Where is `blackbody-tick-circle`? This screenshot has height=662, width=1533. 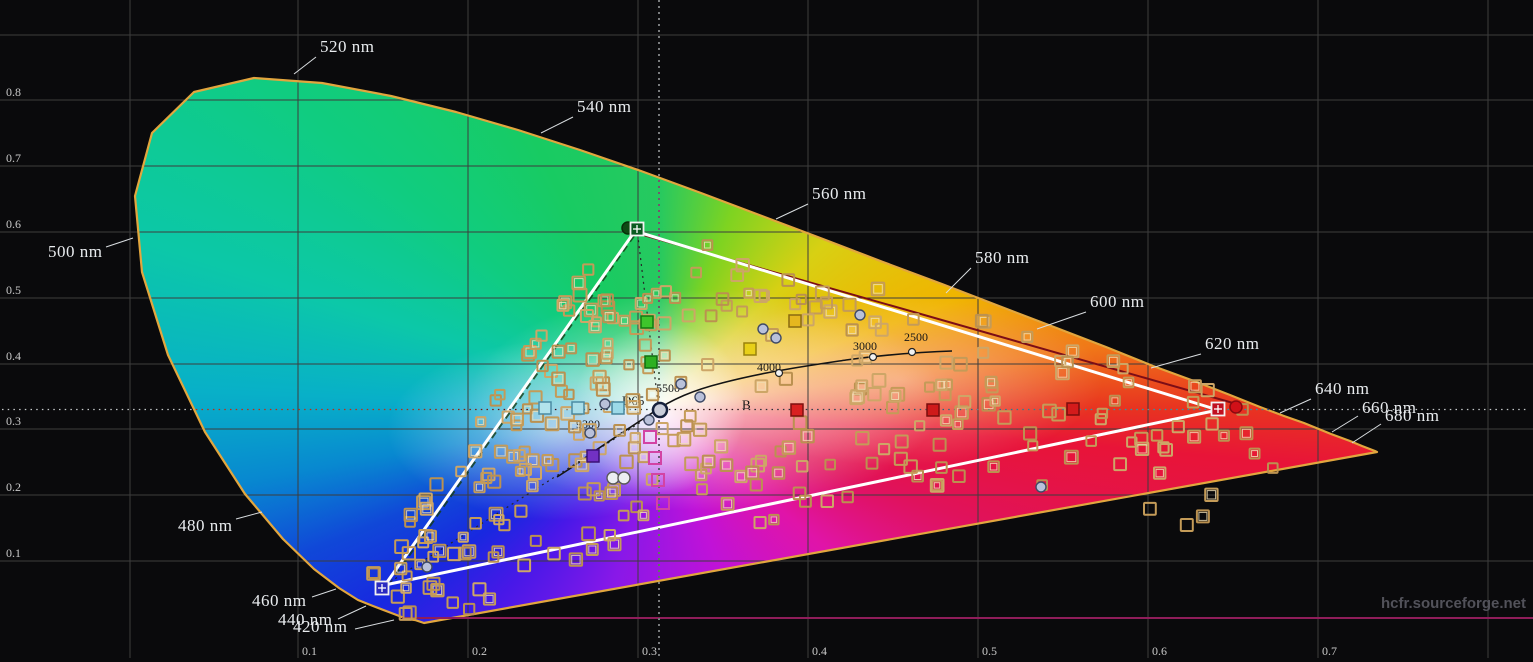 blackbody-tick-circle is located at coordinates (873, 357).